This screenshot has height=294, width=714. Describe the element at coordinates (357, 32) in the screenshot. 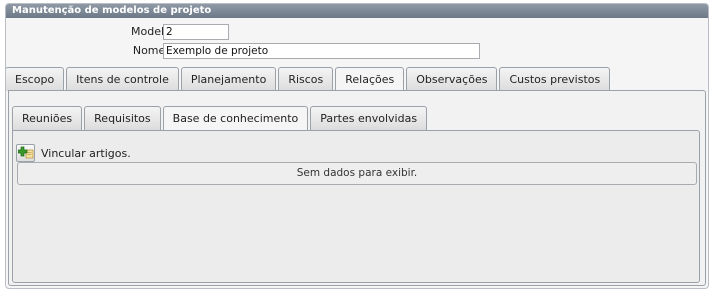

I see `modelo-row: Modelo :` at that location.